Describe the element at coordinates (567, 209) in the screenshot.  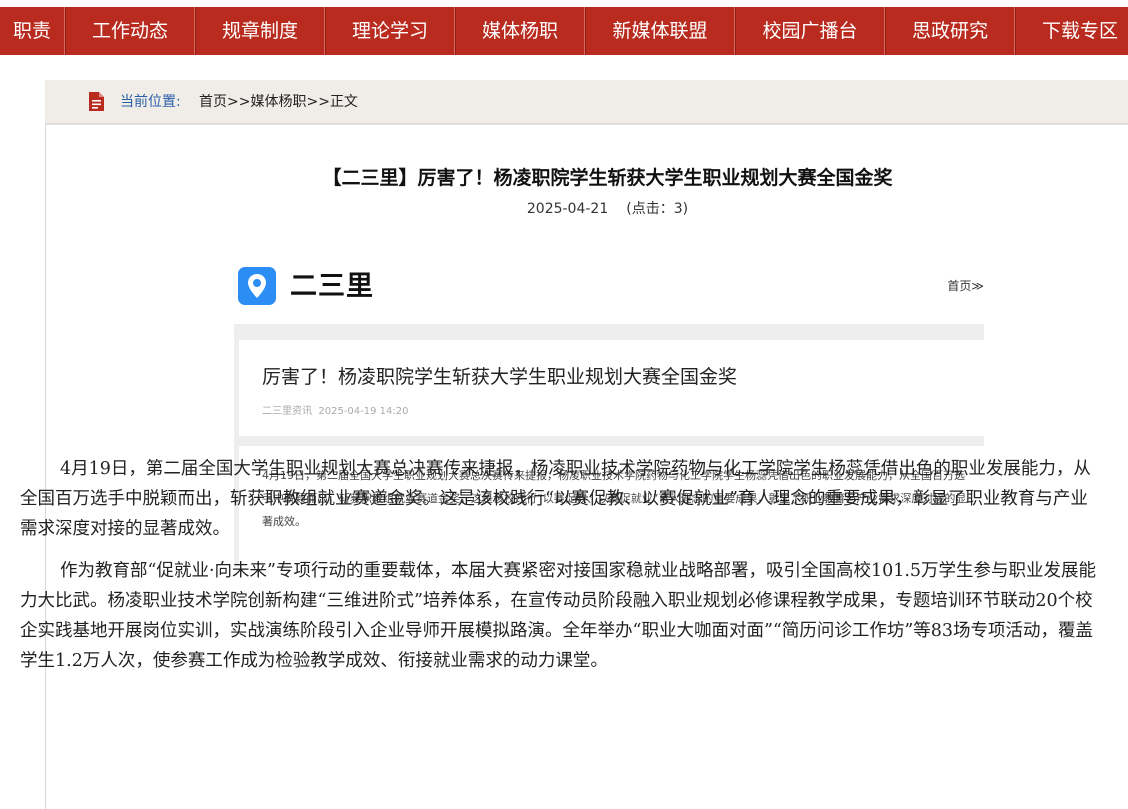
I see `article-date: 2025-04-21` at that location.